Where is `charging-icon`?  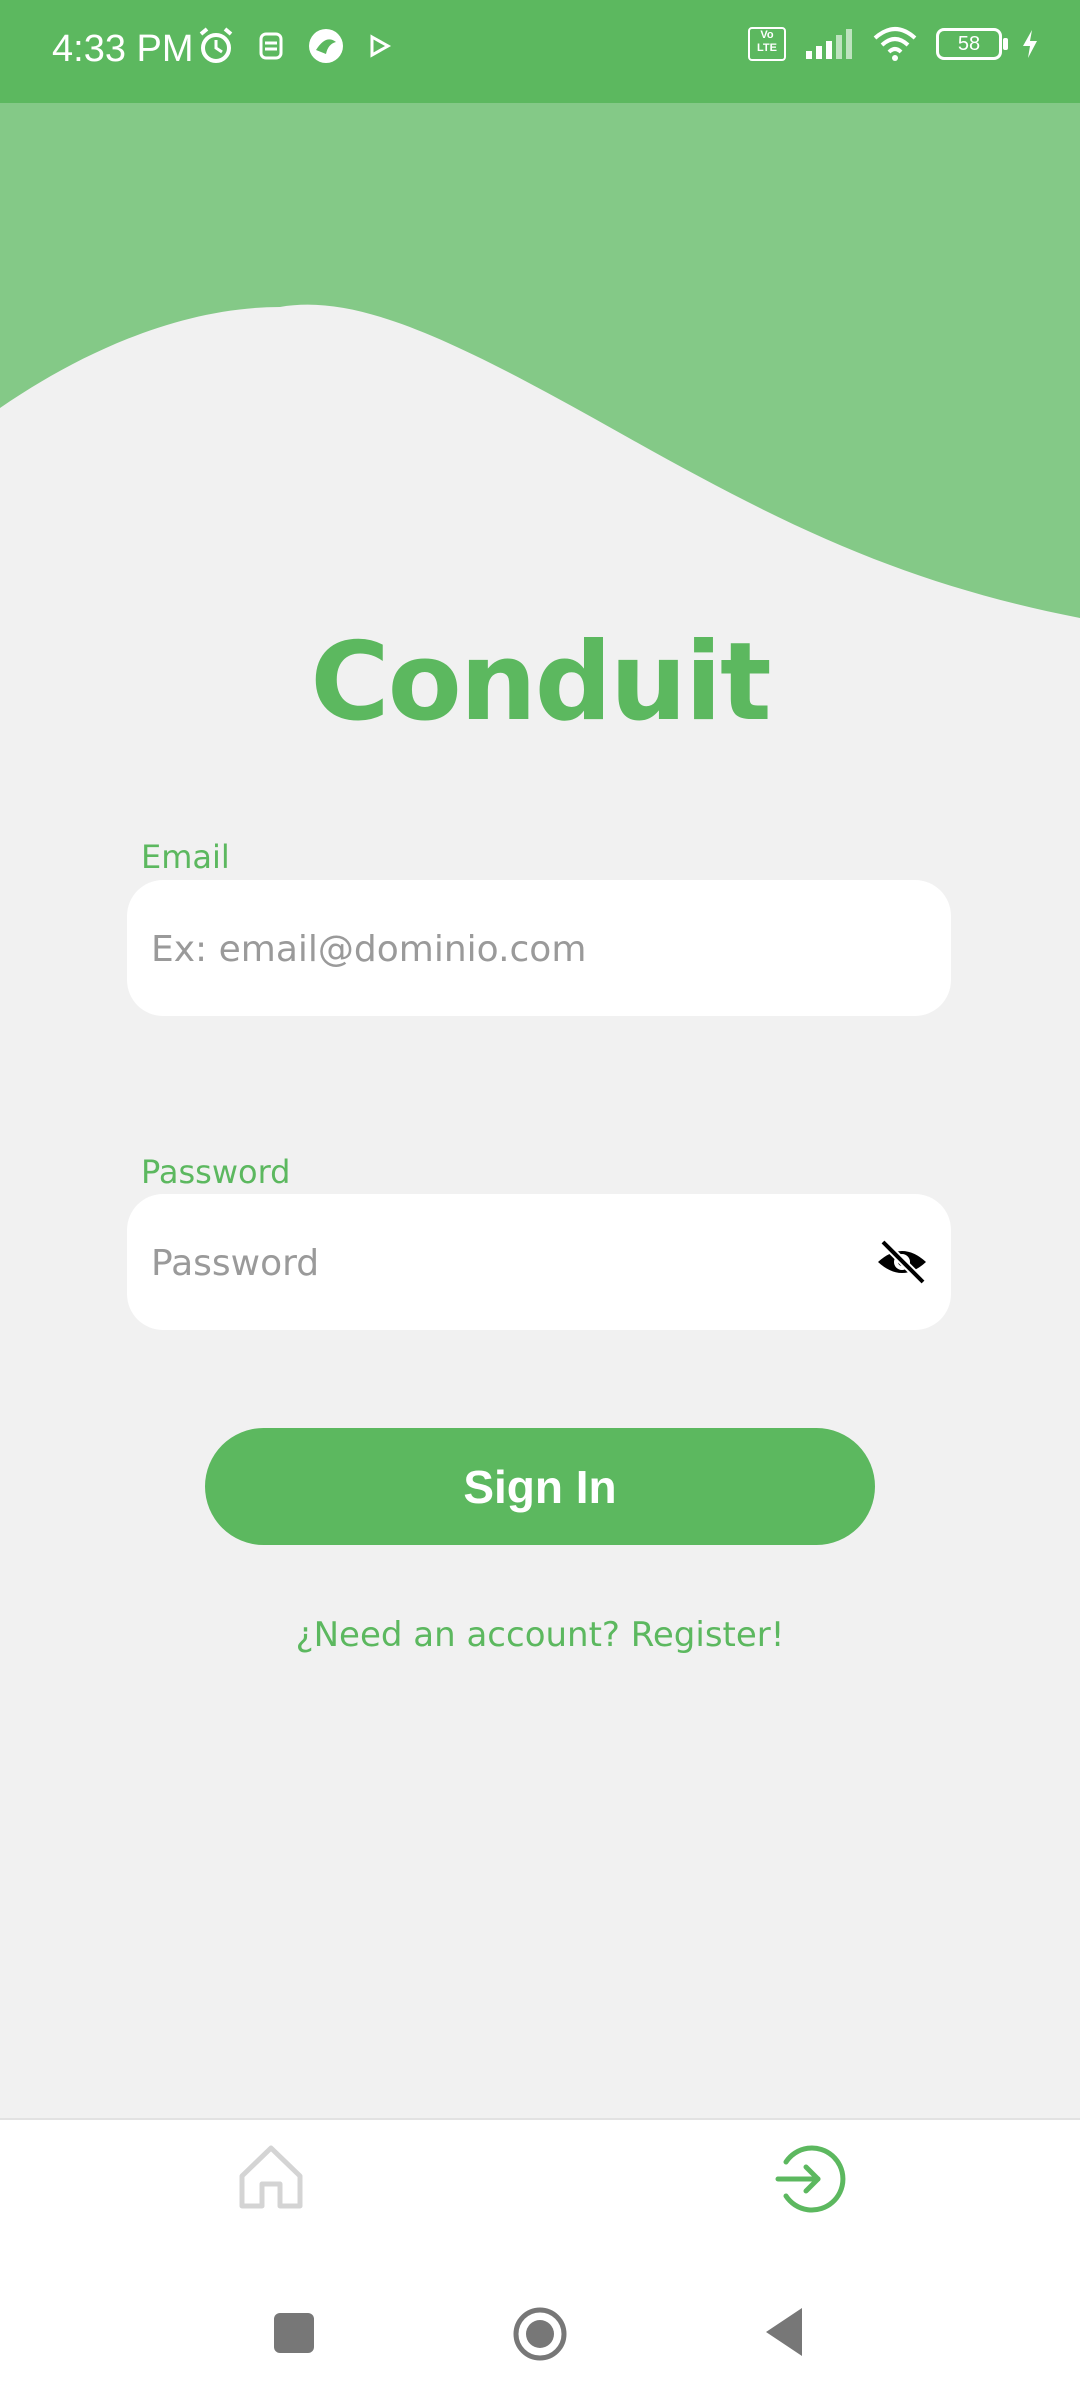 charging-icon is located at coordinates (1030, 44).